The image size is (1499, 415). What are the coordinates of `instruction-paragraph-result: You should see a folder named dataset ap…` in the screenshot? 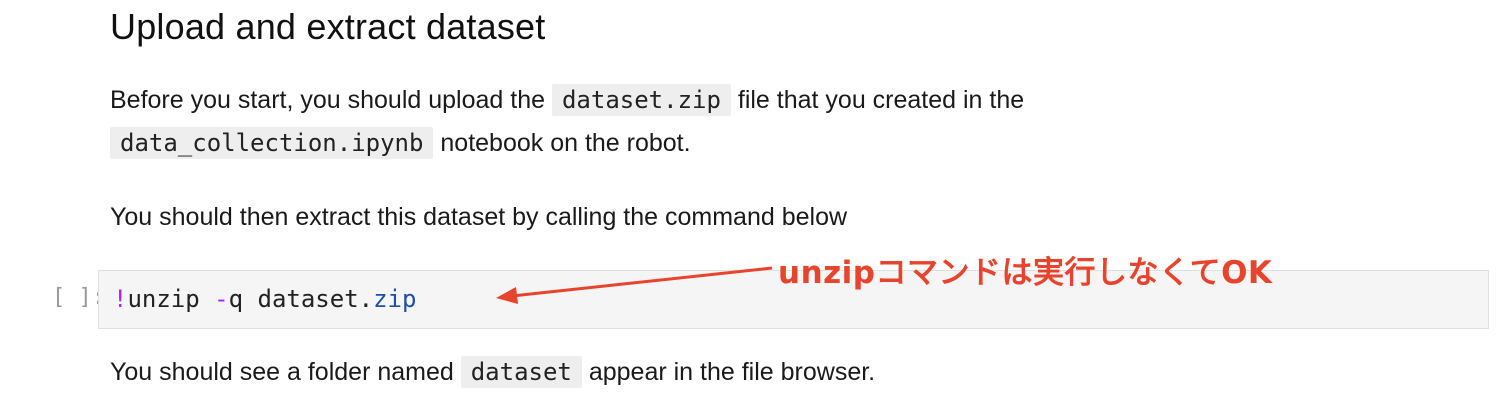 It's located at (794, 372).